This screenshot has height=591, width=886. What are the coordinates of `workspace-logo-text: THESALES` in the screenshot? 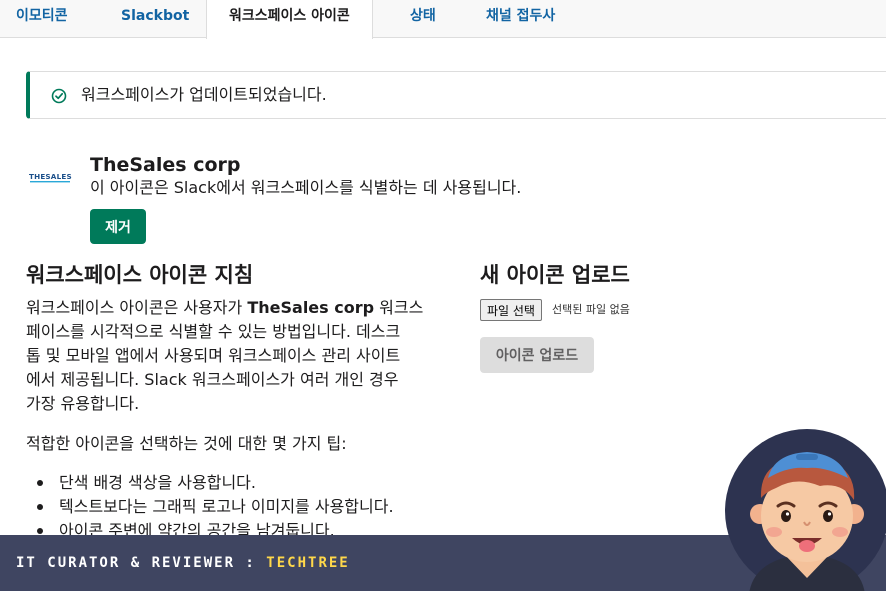 It's located at (50, 176).